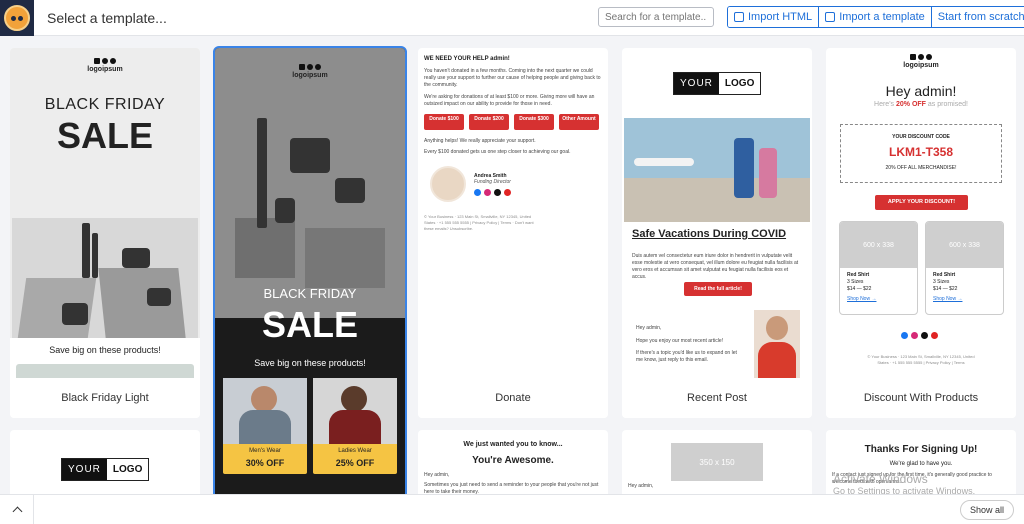 The height and width of the screenshot is (524, 1024). I want to click on post-title: Safe Vacations During COVID, so click(709, 234).